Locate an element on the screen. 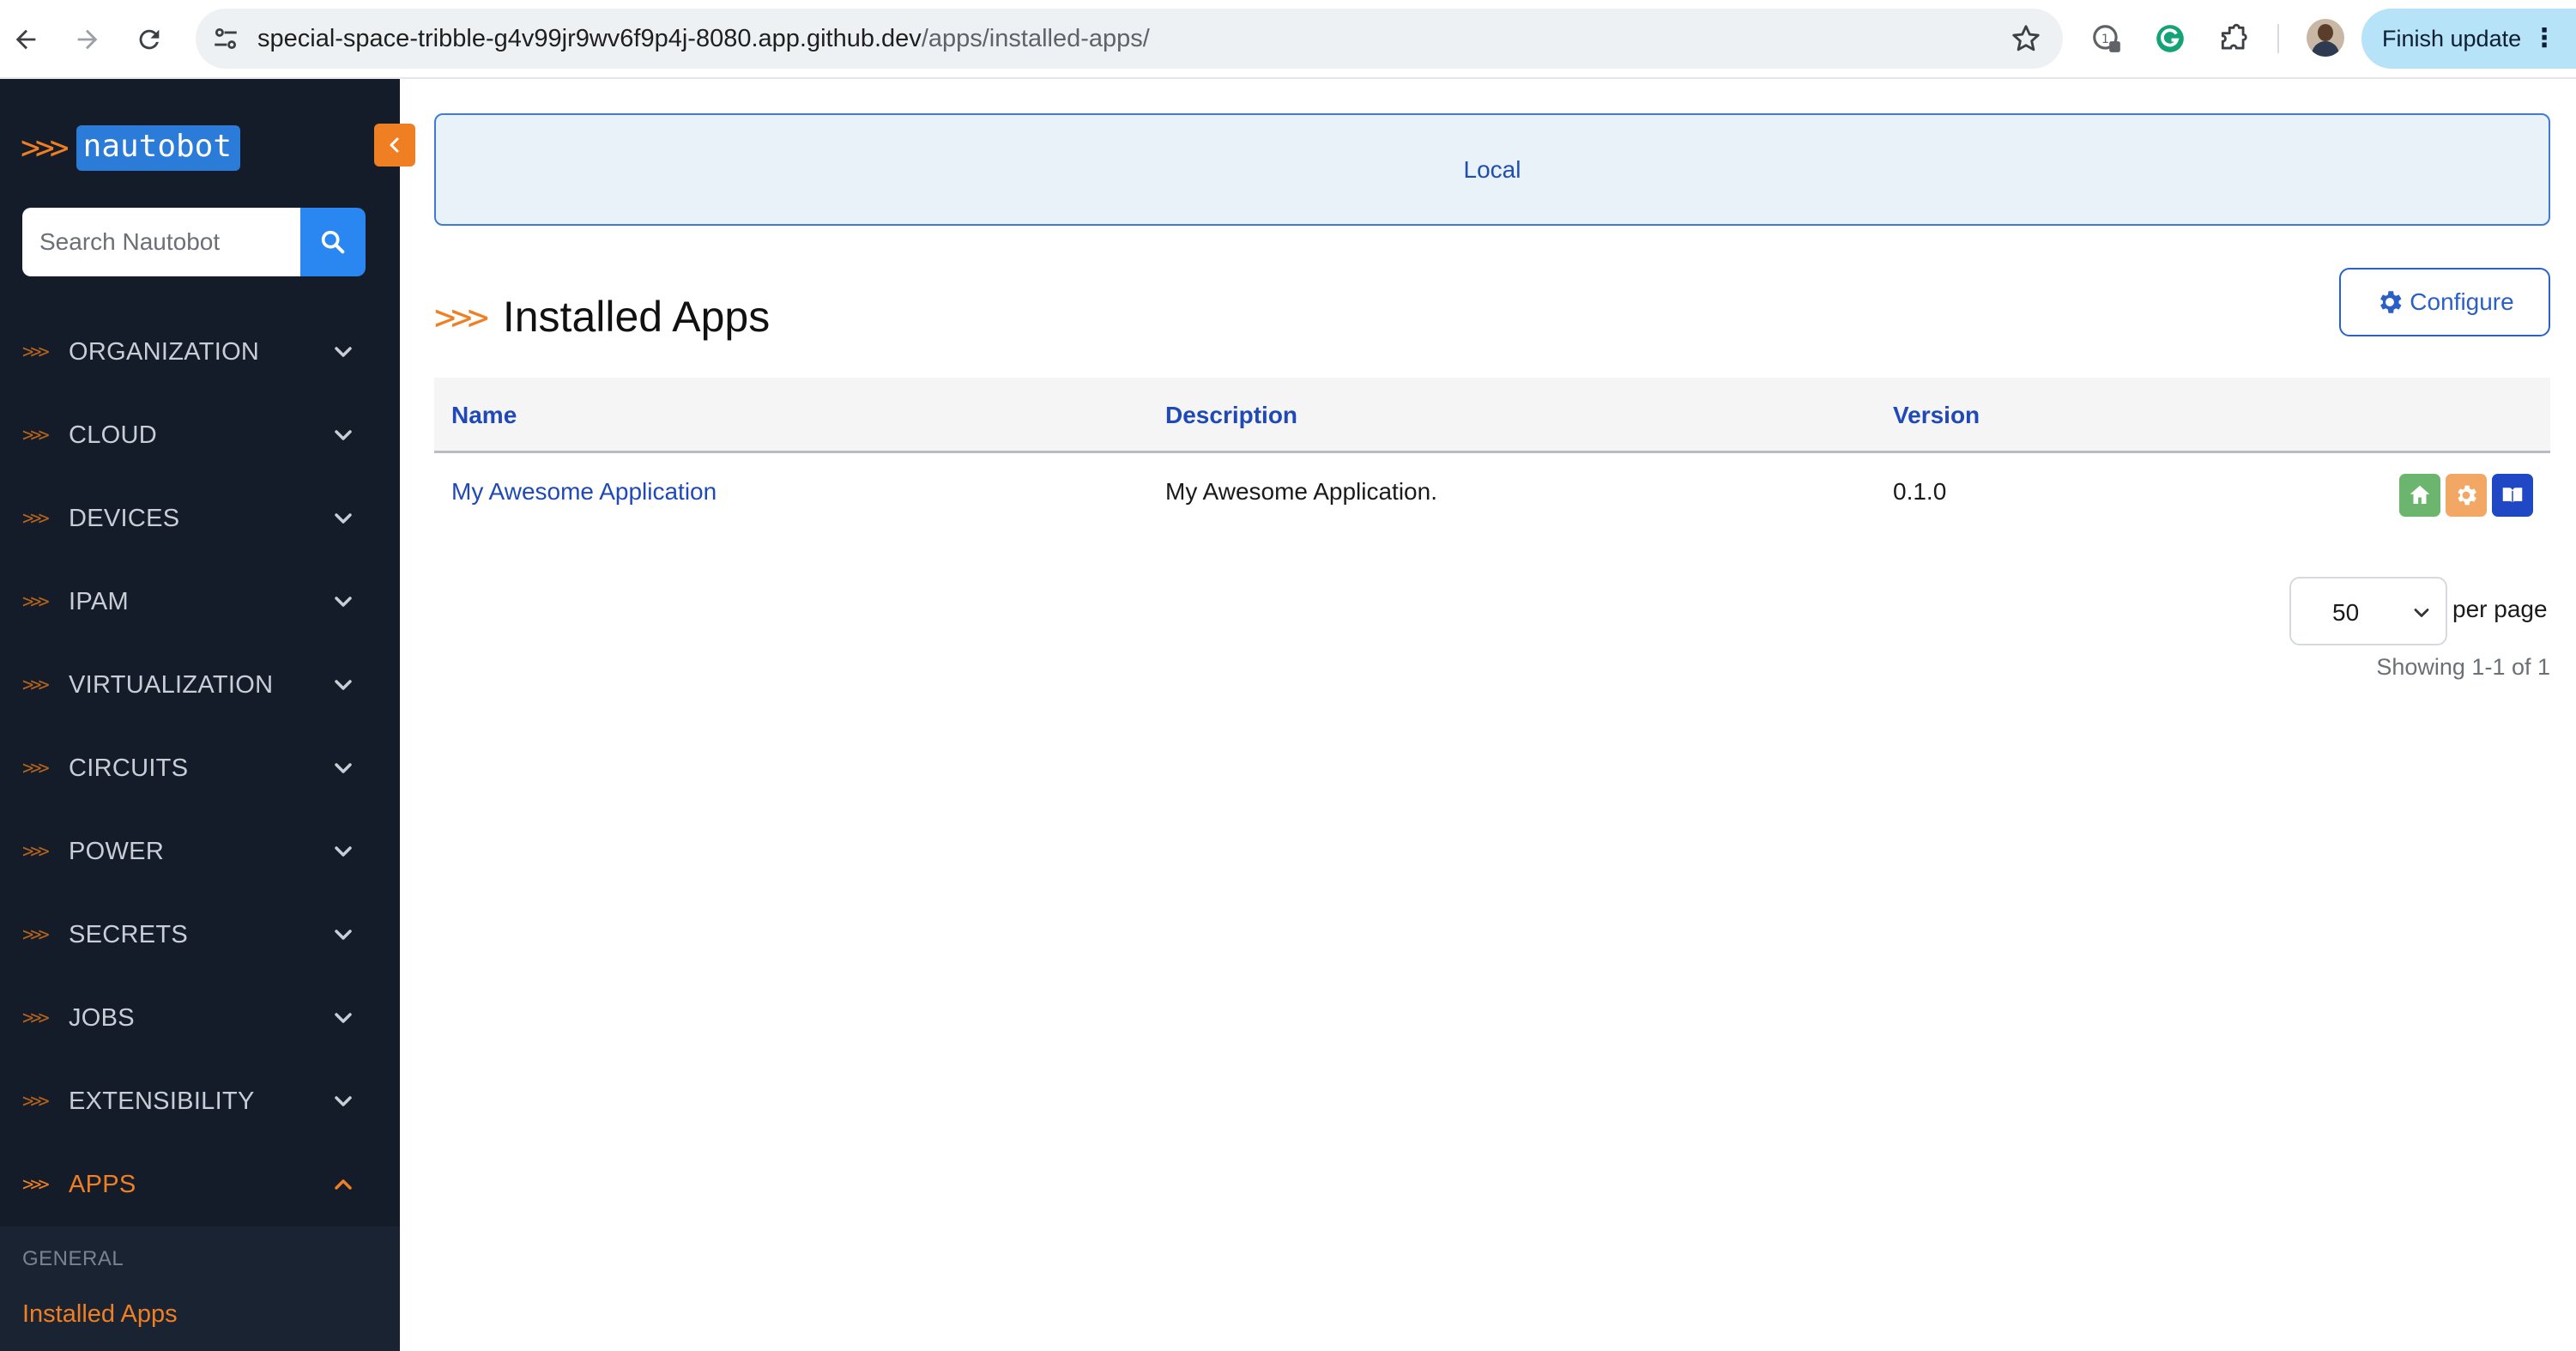 The width and height of the screenshot is (2576, 1351). sidebar-item-label: EXTENSIBILITY is located at coordinates (162, 1101).